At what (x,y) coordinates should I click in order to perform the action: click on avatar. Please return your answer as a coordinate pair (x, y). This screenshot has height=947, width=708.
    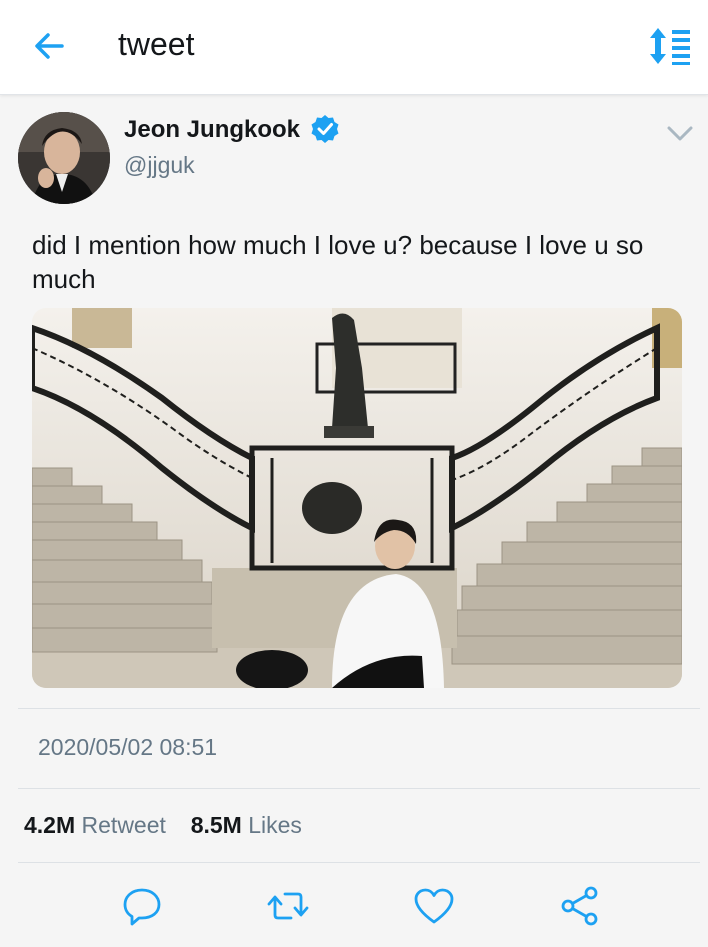
    Looking at the image, I should click on (64, 158).